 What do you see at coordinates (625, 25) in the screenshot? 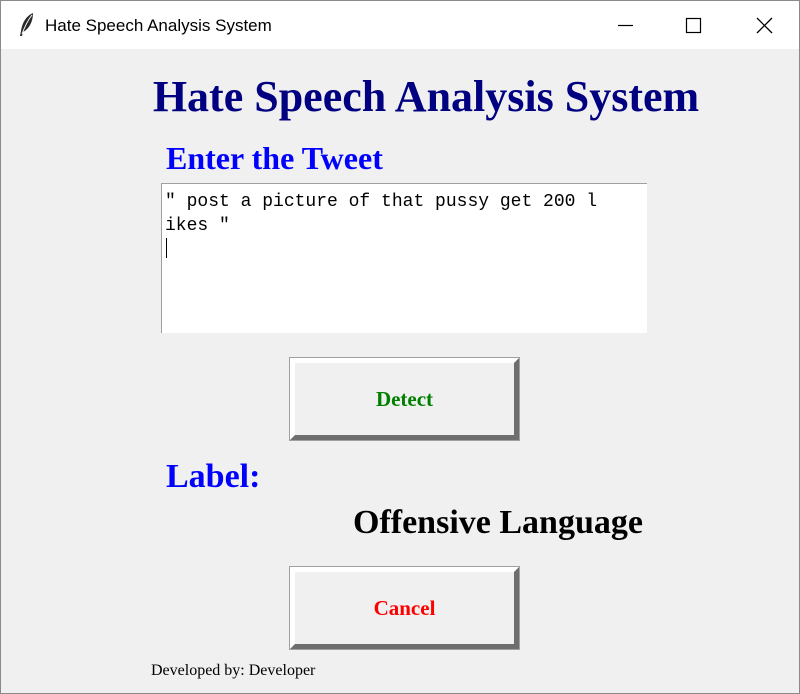
I see `minimize-icon` at bounding box center [625, 25].